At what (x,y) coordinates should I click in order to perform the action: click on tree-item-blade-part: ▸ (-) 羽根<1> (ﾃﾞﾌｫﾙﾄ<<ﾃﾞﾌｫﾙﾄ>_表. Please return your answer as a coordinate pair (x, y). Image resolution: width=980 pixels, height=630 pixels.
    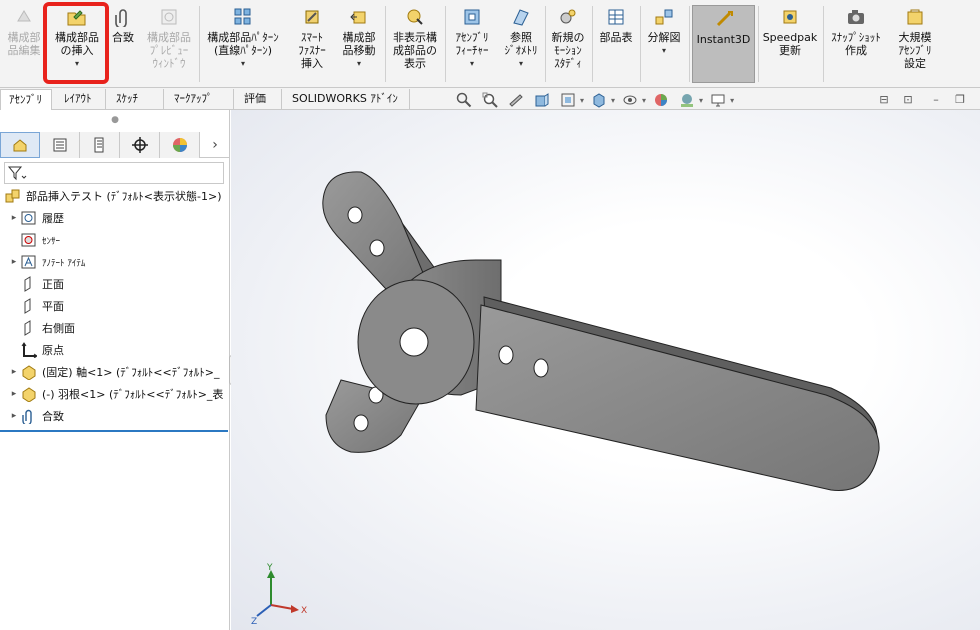
    Looking at the image, I should click on (115, 394).